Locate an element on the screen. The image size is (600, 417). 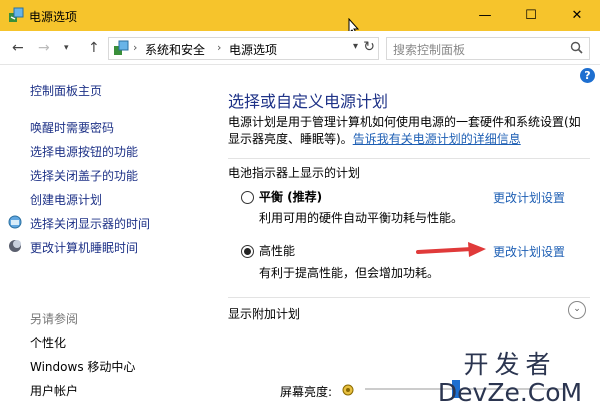
plan-balanced-name: 平衡 (推荐) is located at coordinates (290, 196).